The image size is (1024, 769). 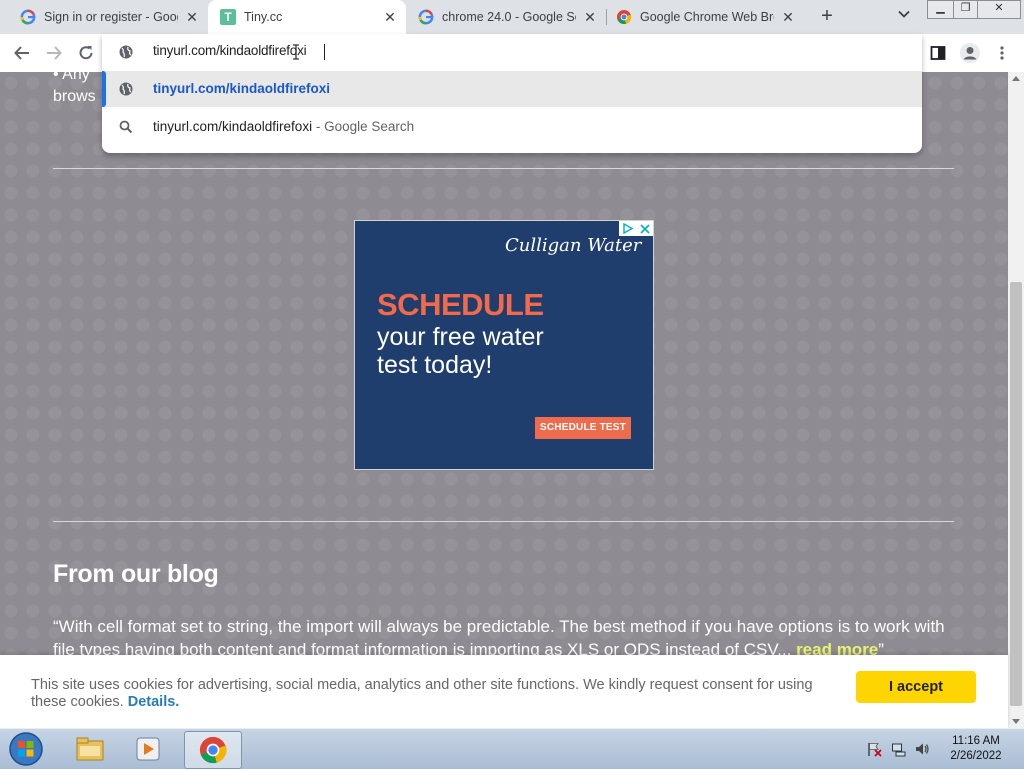 I want to click on clock-time: 11:16 AM, so click(x=976, y=741).